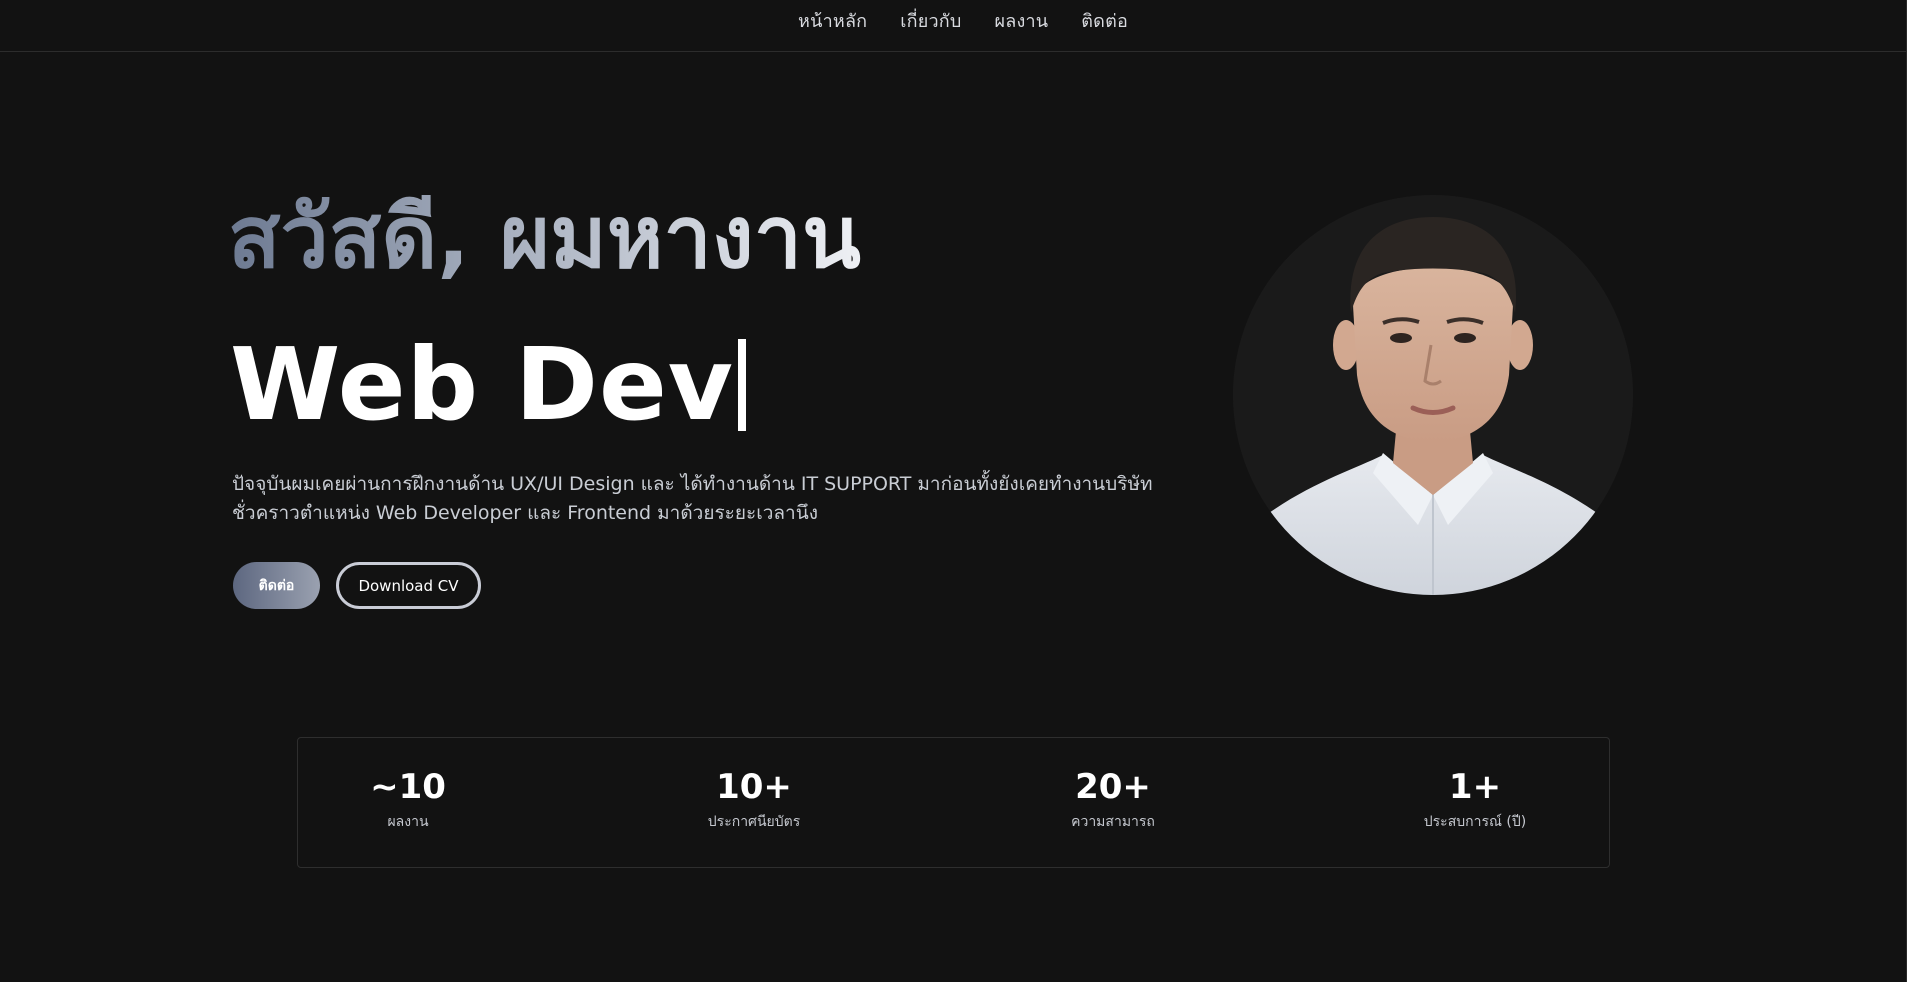 Image resolution: width=1907 pixels, height=982 pixels. Describe the element at coordinates (1475, 787) in the screenshot. I see `stat-value: 1+` at that location.